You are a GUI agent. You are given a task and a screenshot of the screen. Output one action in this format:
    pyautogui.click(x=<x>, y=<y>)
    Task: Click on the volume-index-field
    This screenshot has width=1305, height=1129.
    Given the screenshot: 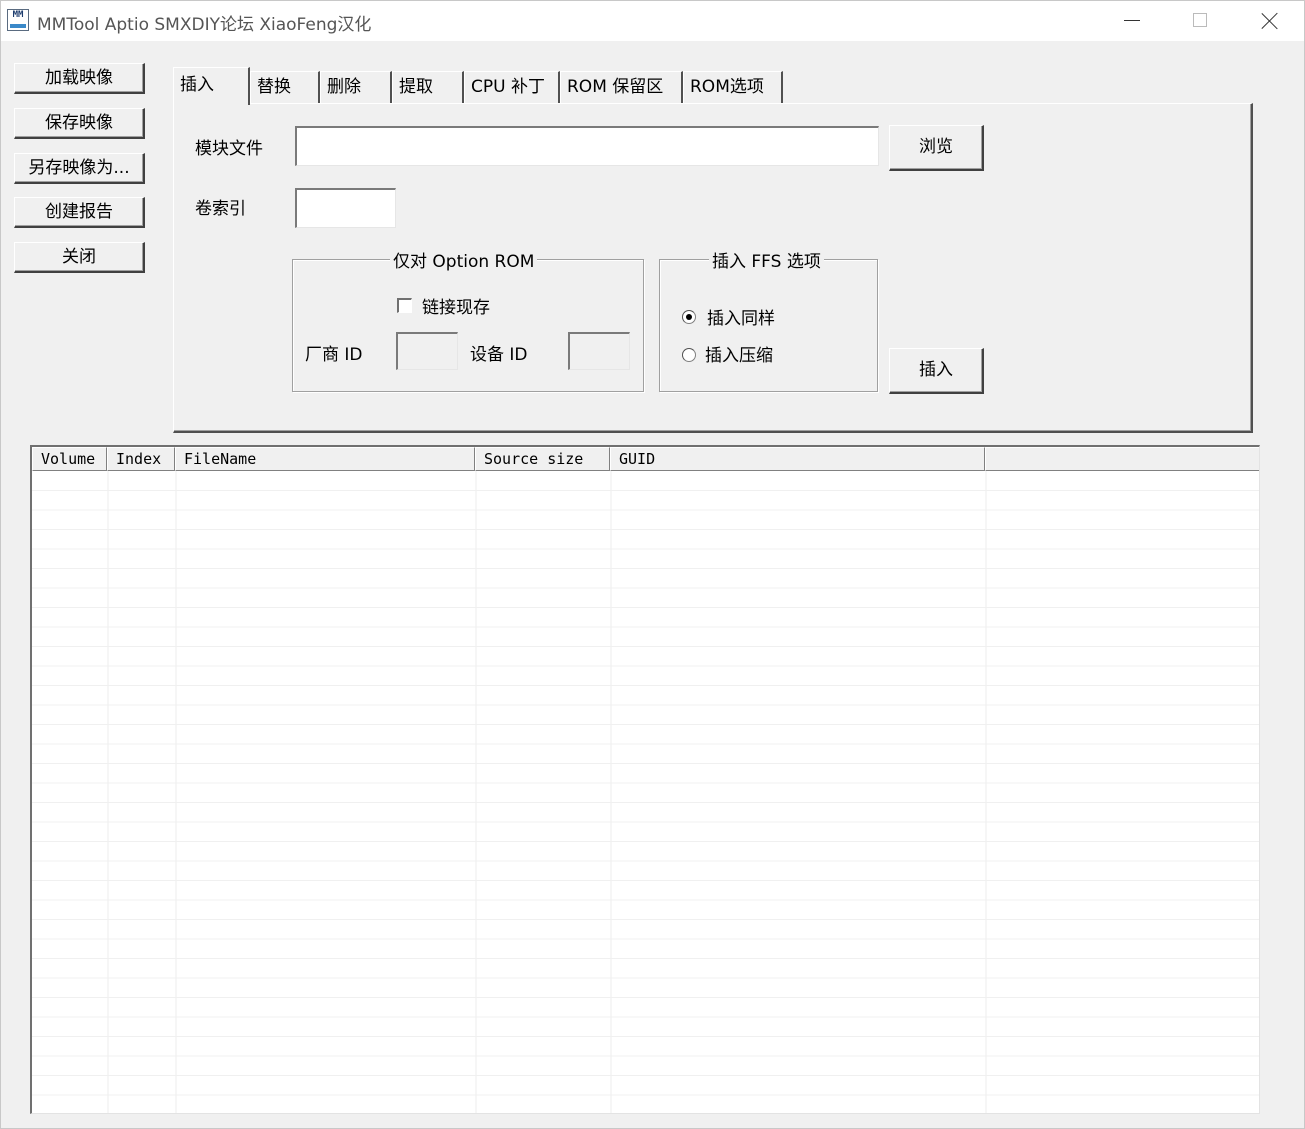 What is the action you would take?
    pyautogui.click(x=345, y=208)
    